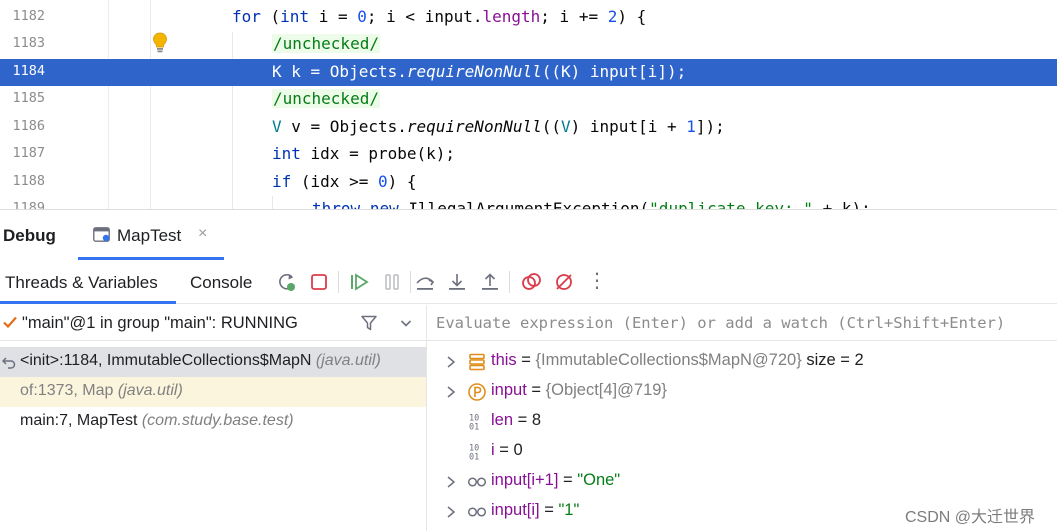 This screenshot has height=531, width=1057. I want to click on variable-text: input[i] = "1", so click(535, 510).